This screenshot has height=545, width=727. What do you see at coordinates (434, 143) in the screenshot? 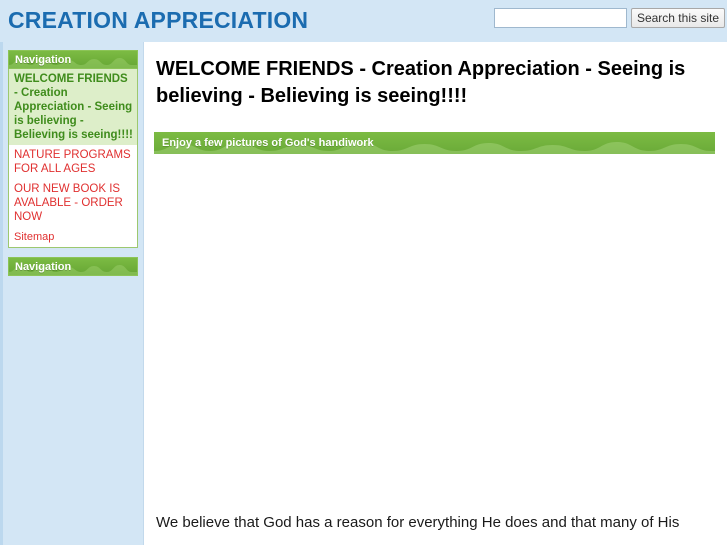
I see `section-banner: Enjoy a few pictures of God's handiwork` at bounding box center [434, 143].